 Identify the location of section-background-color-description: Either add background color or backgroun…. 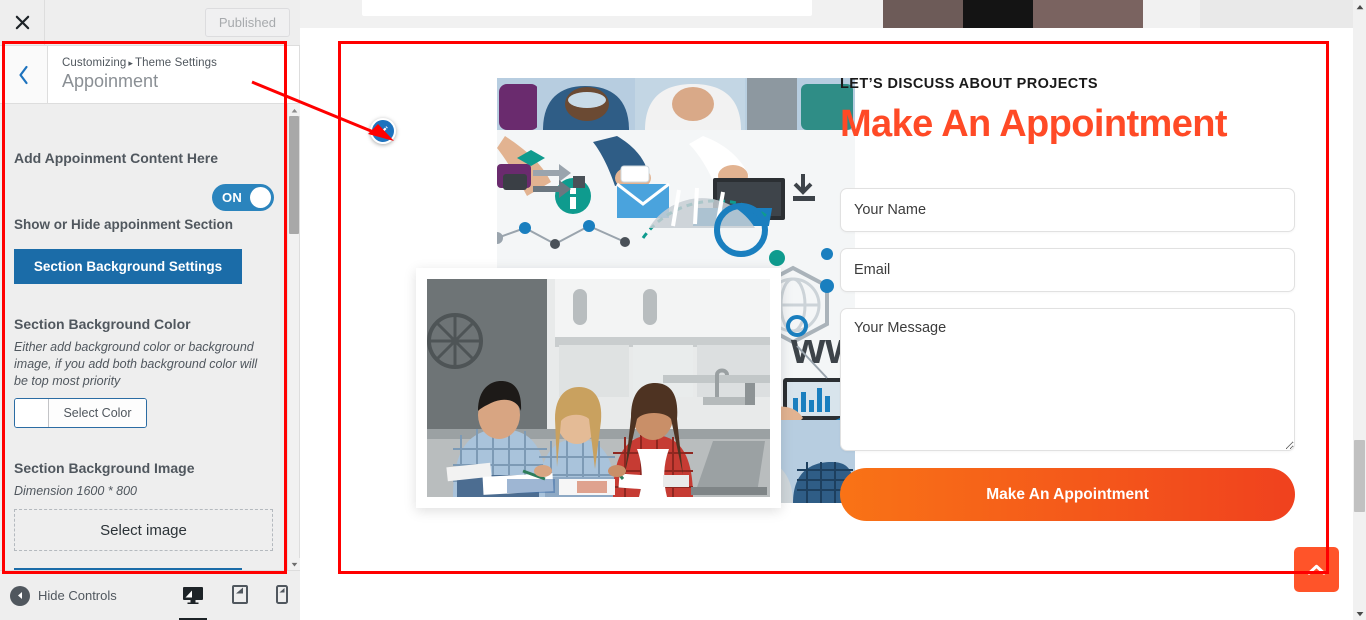
(136, 364).